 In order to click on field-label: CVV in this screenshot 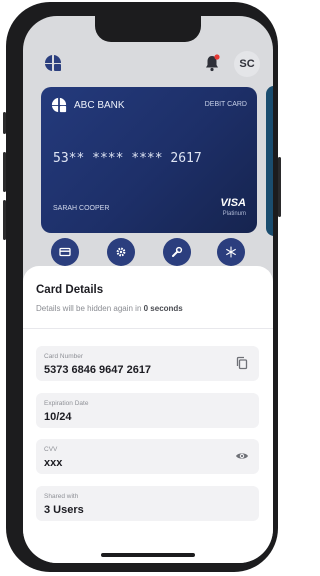, I will do `click(51, 449)`.